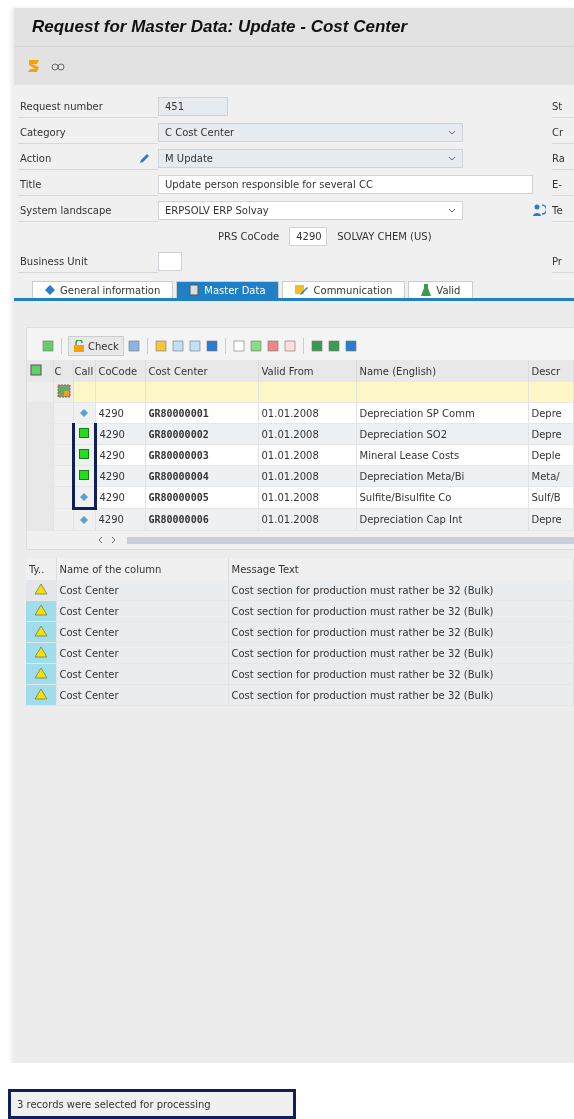 The image size is (574, 1119). I want to click on request-number-field: 451, so click(193, 106).